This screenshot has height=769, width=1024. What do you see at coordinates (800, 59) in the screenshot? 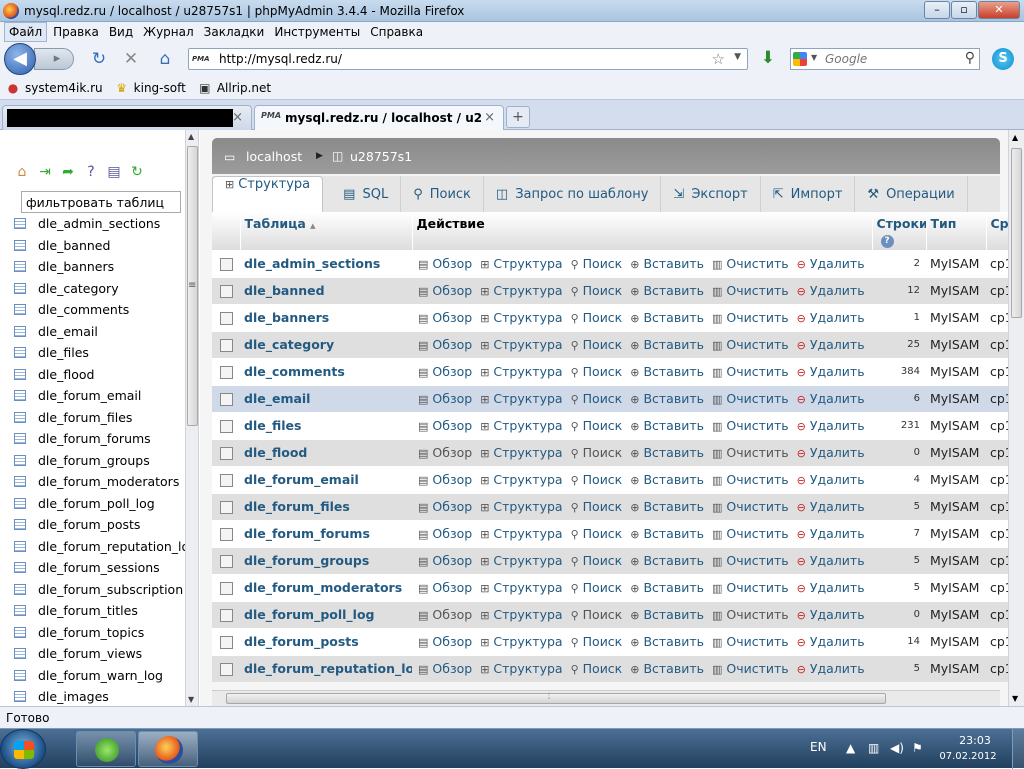
I see `google-icon` at bounding box center [800, 59].